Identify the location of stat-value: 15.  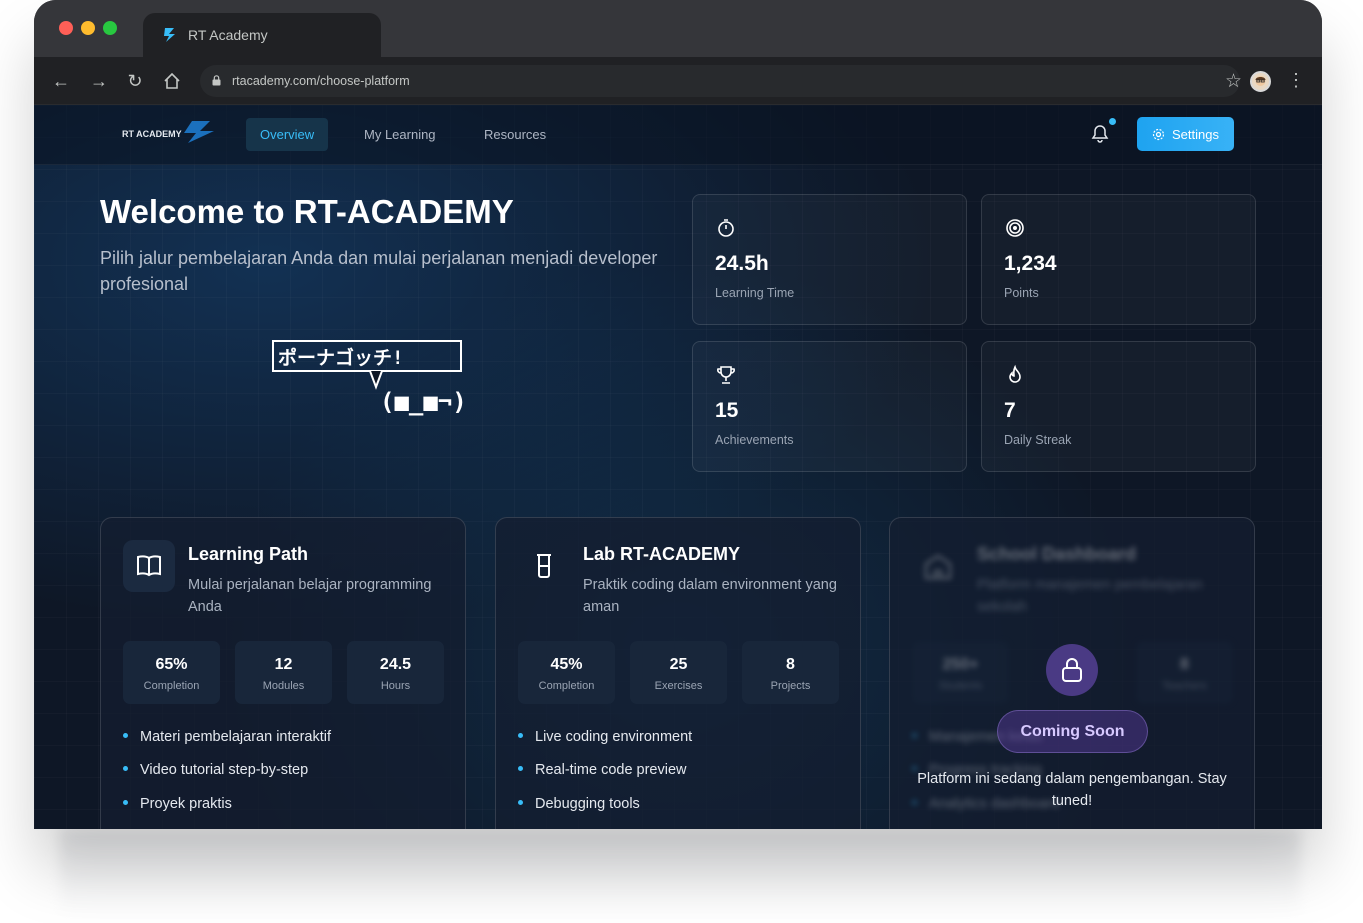
(727, 410).